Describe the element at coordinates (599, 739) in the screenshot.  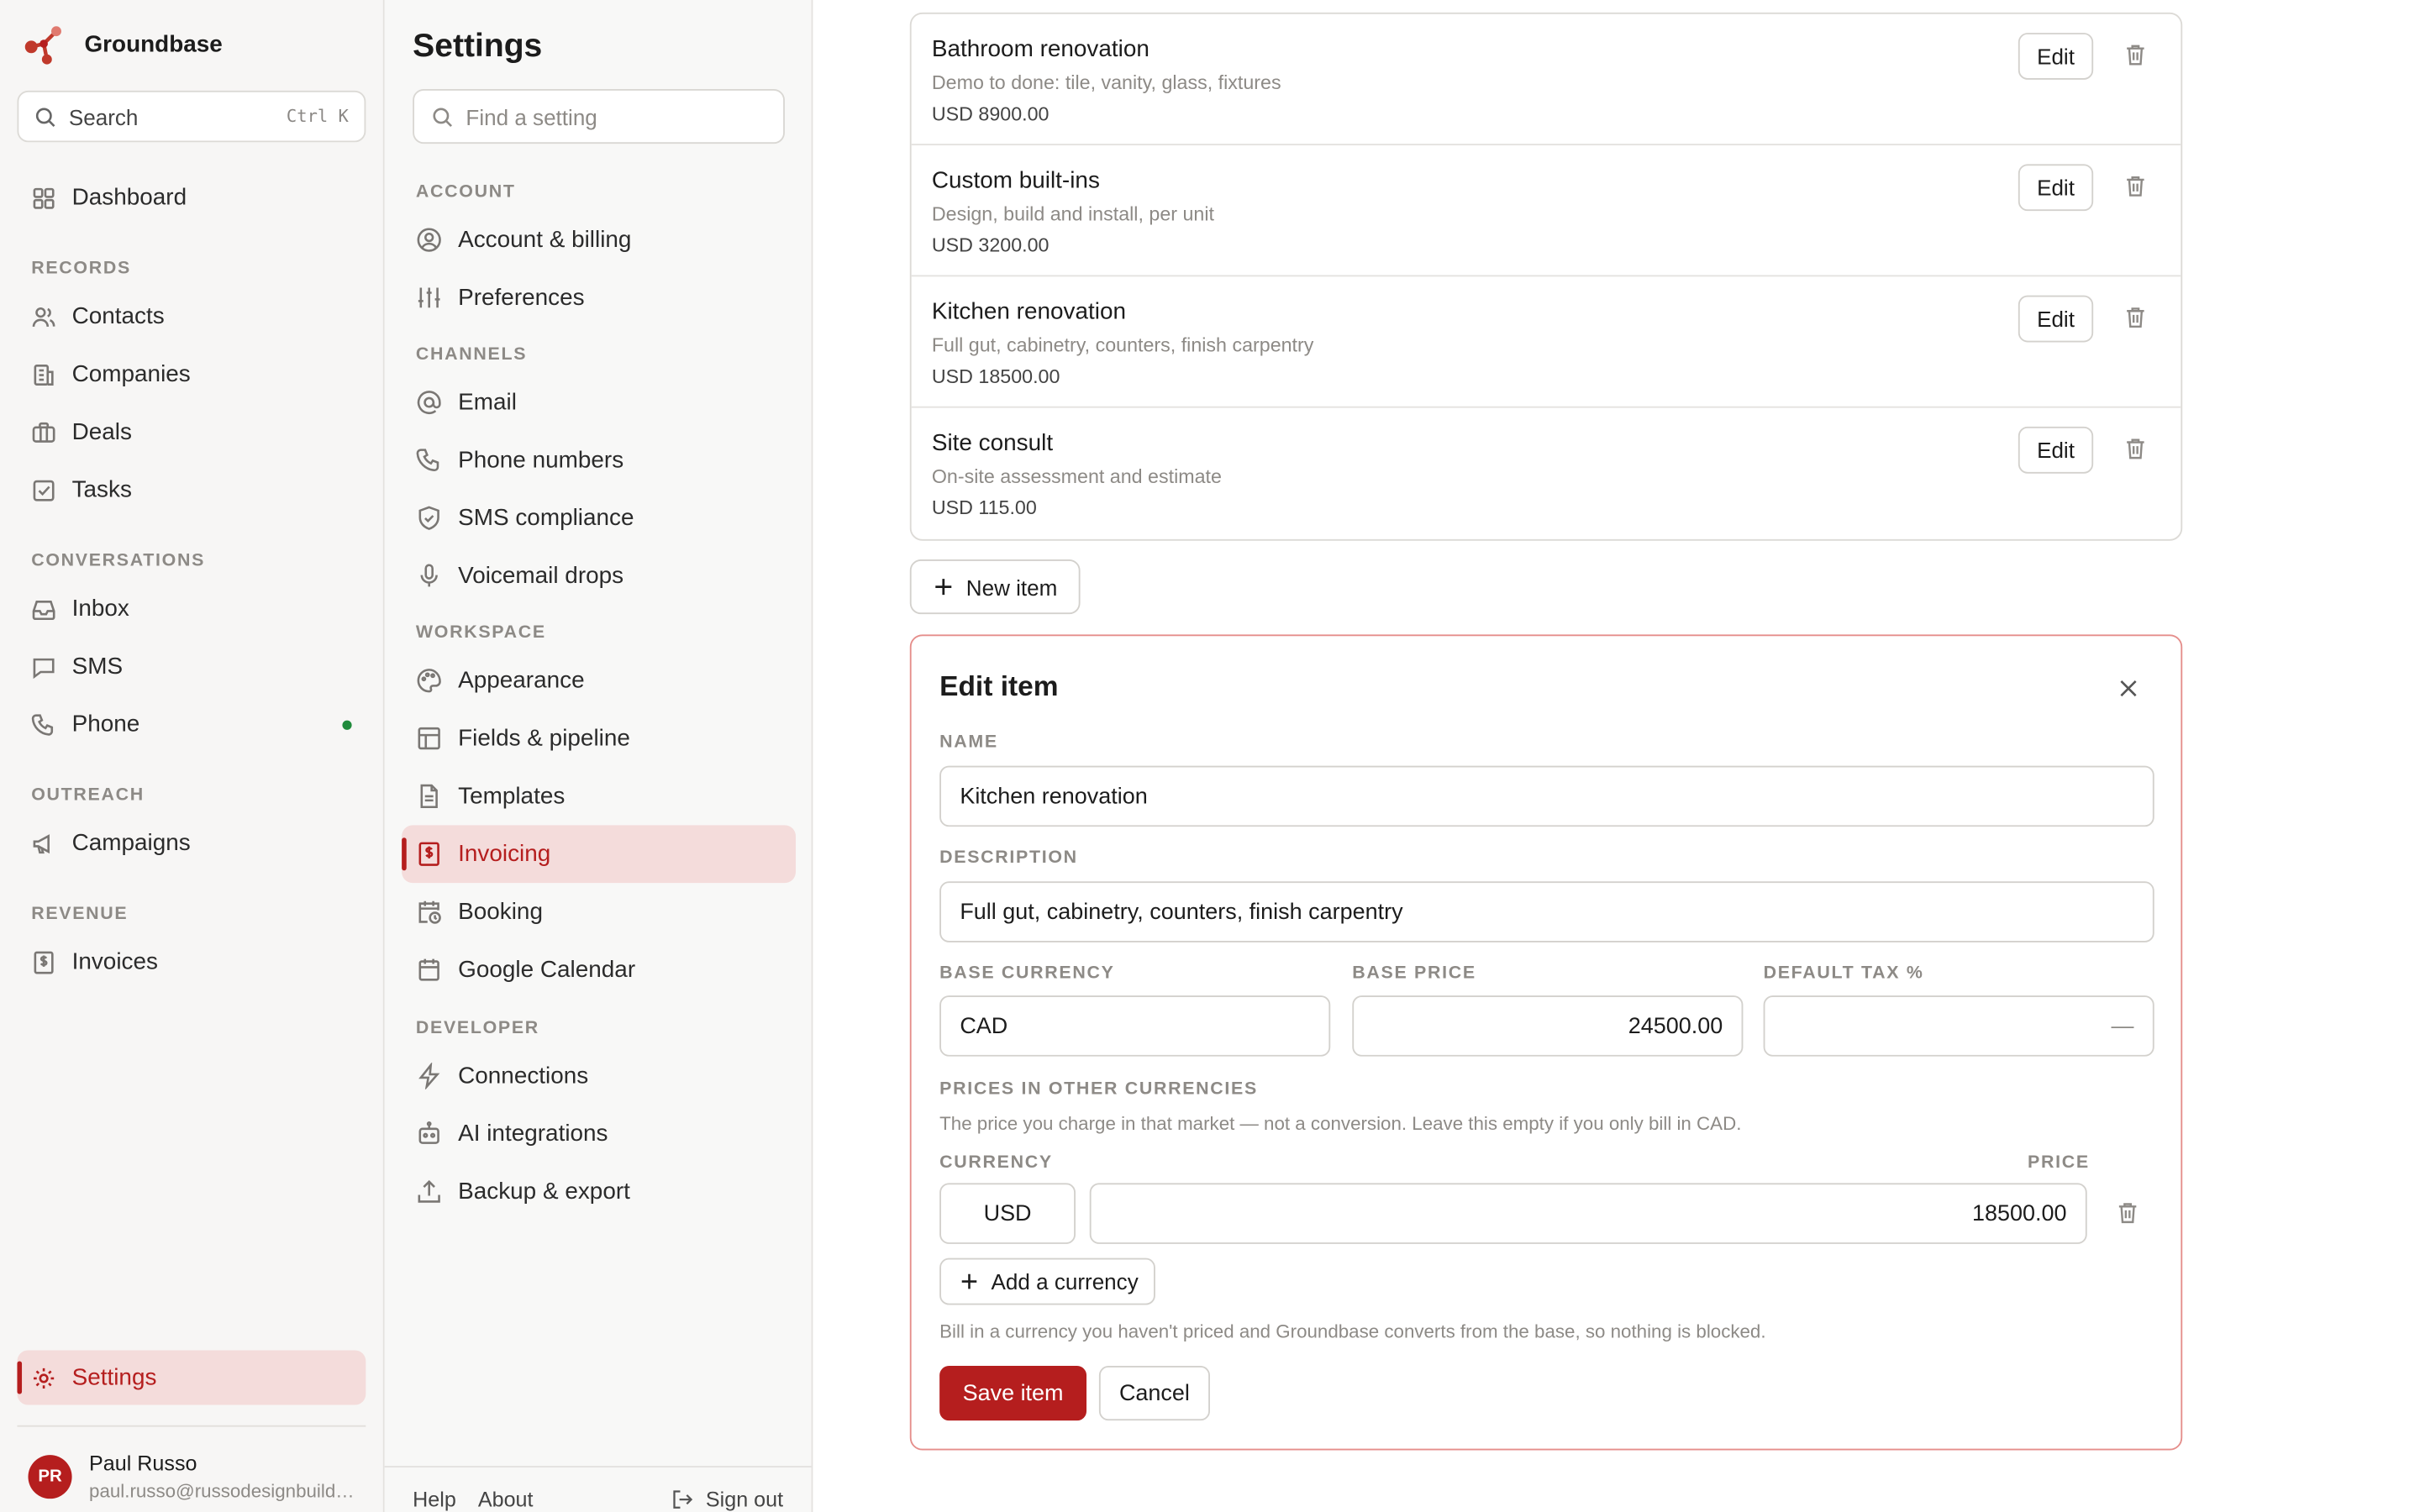
I see `settings-item-fields-pipeline: Fields & pipeline` at that location.